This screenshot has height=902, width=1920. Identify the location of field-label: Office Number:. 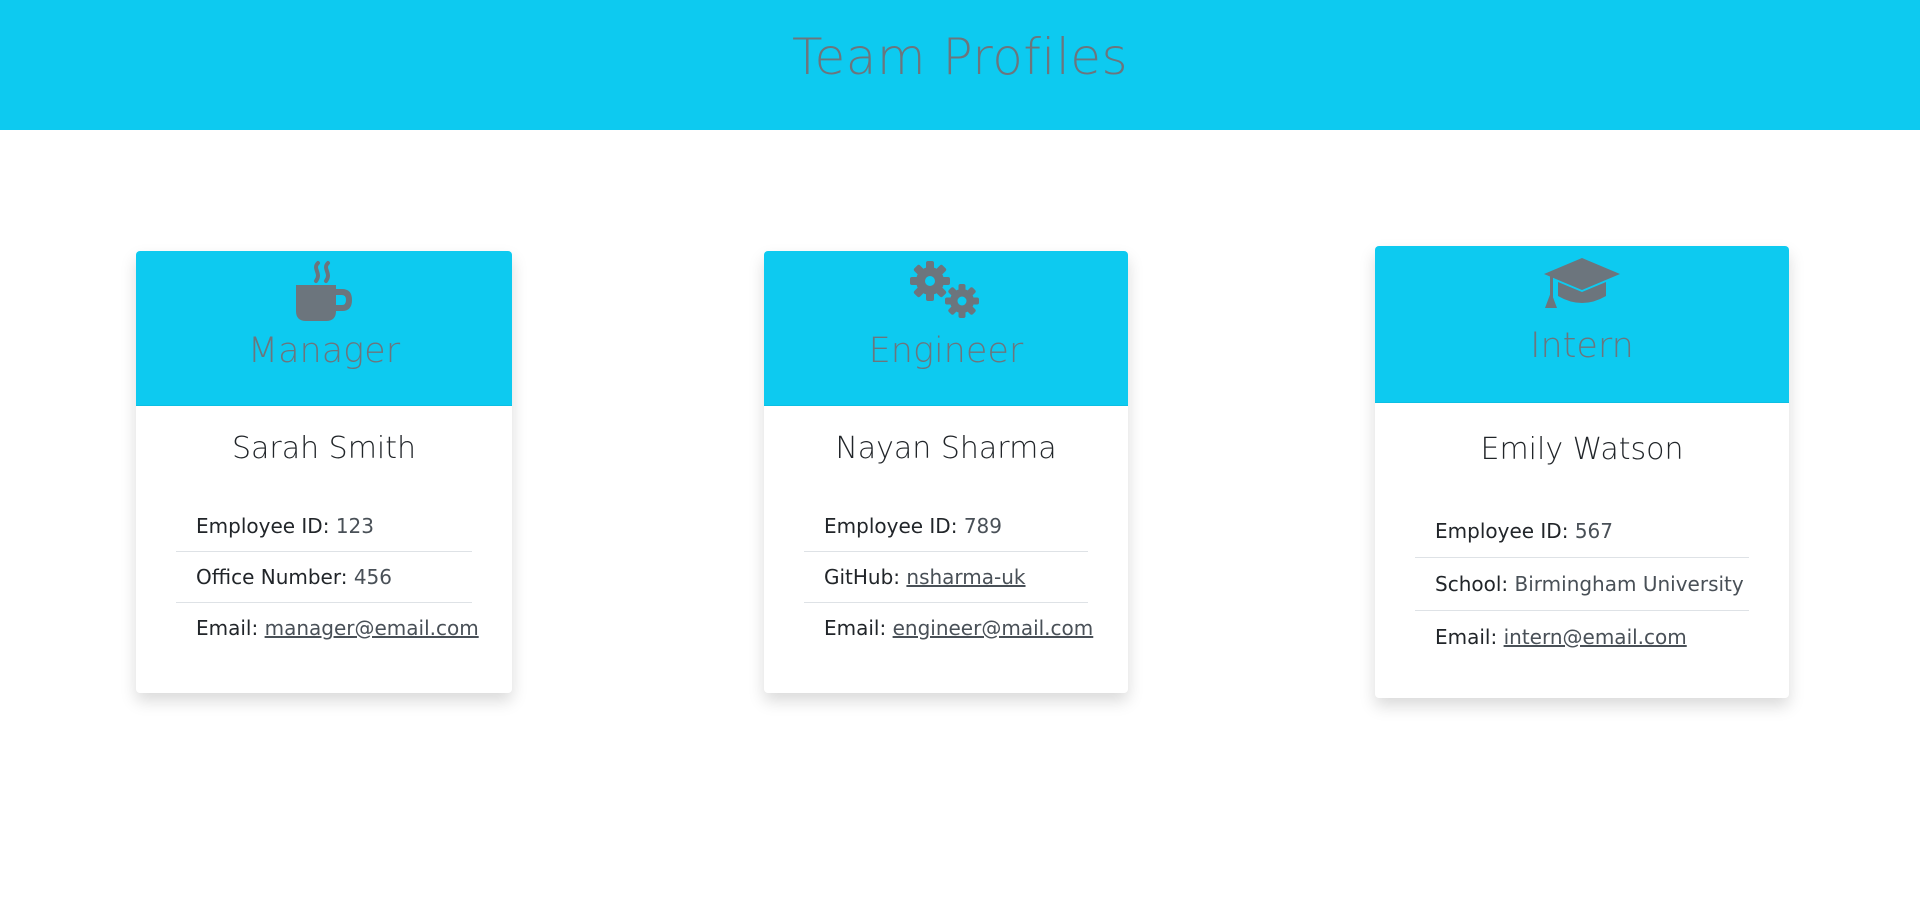
(272, 577).